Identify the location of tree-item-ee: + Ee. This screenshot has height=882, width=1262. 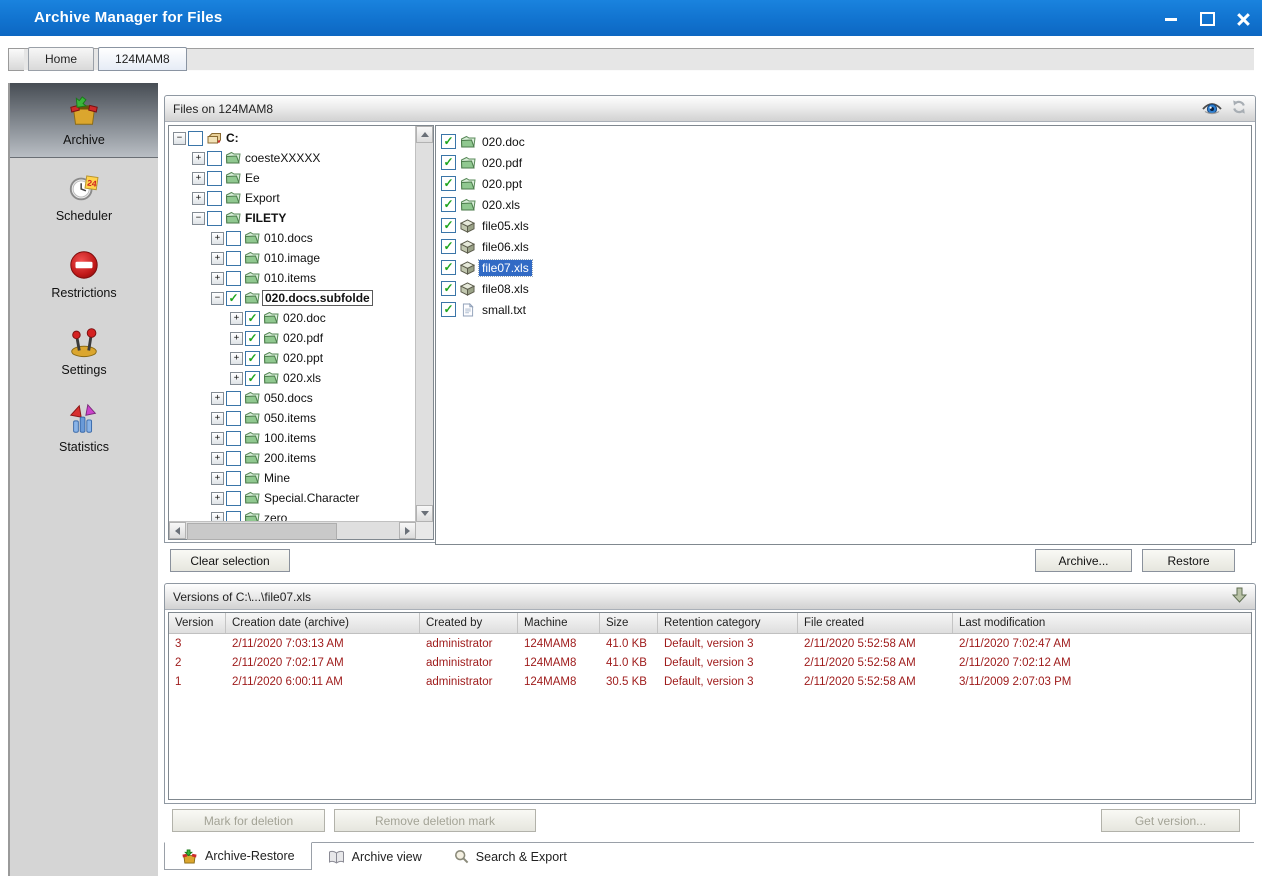
(292, 178).